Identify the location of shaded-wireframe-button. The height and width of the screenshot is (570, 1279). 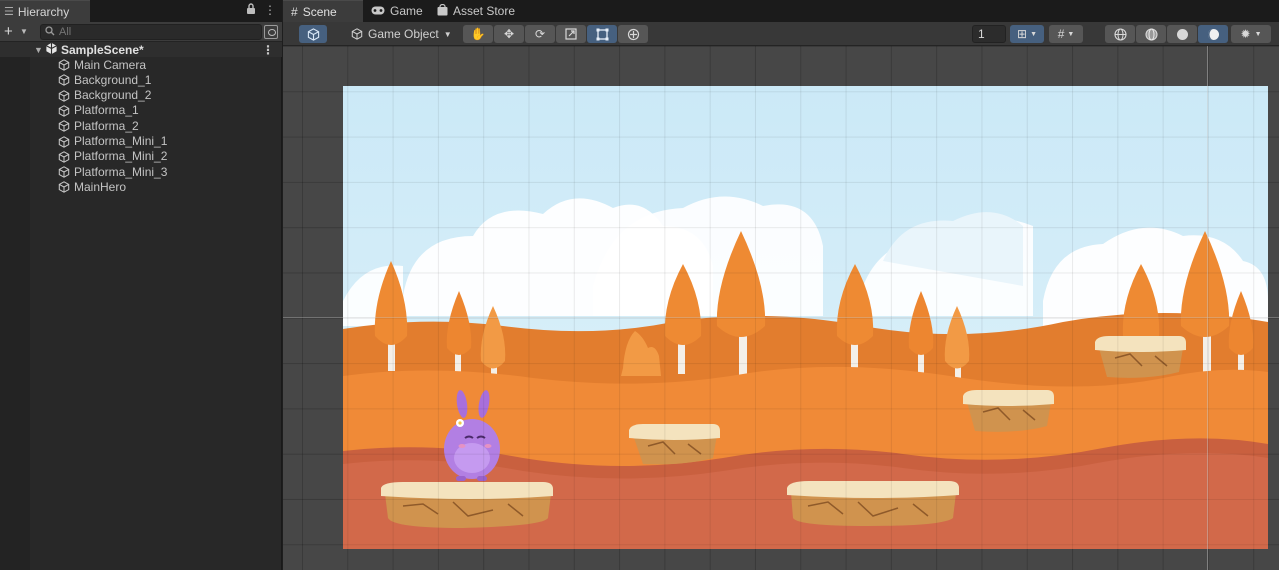
(1151, 34).